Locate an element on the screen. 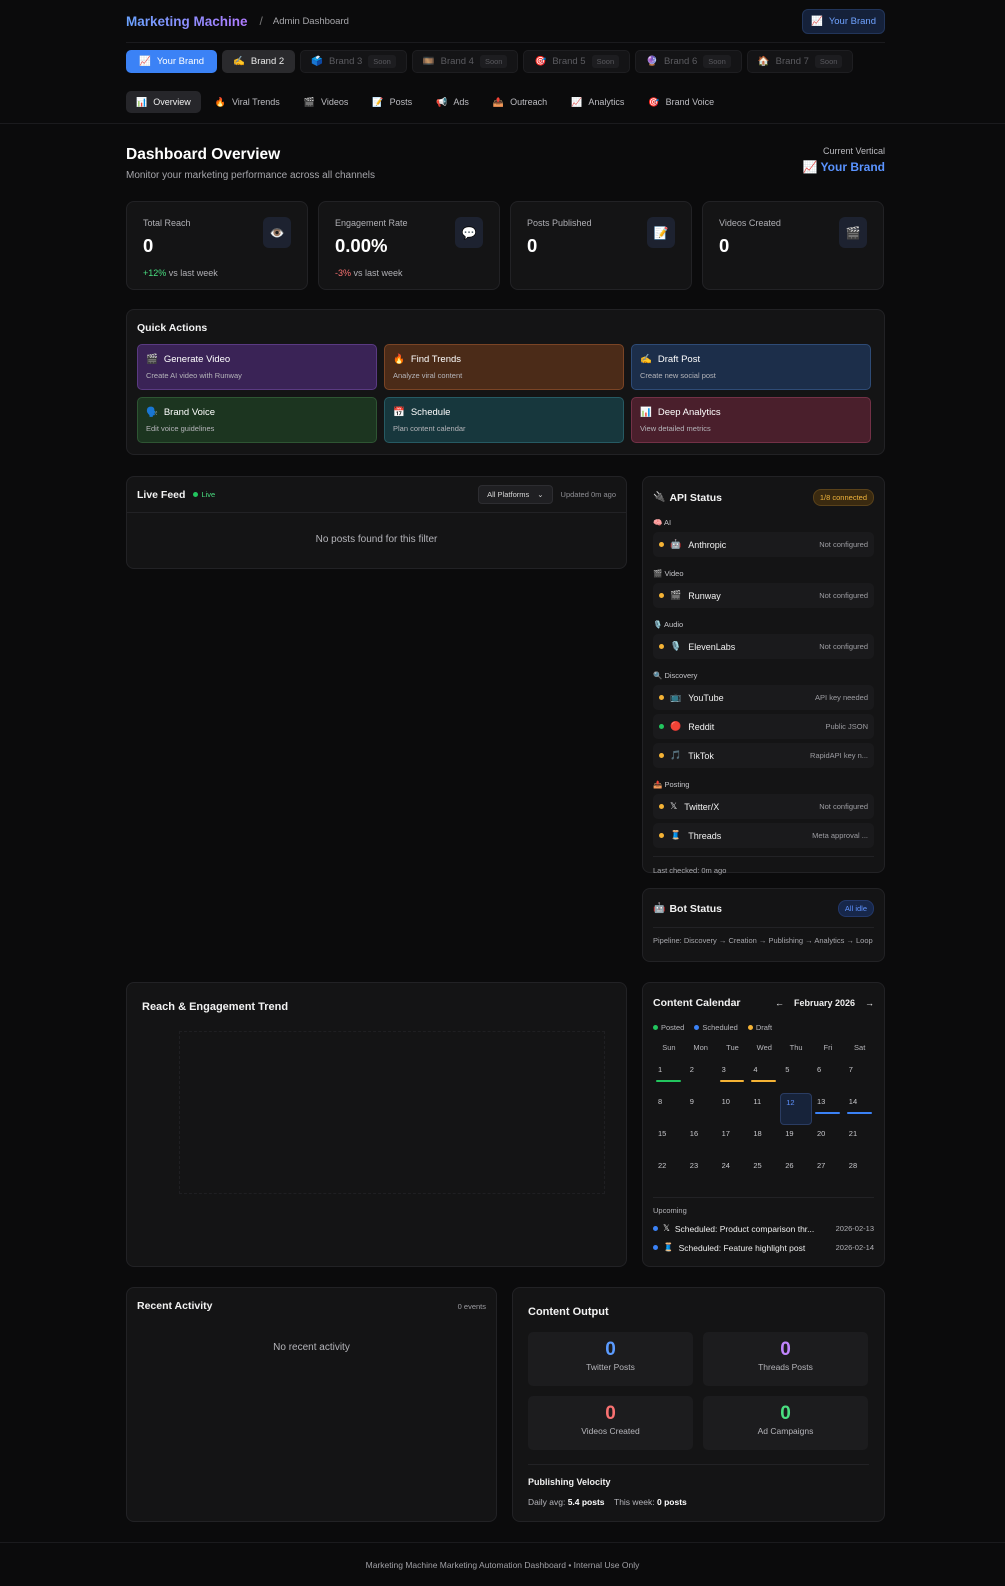  calendar-day: 8 is located at coordinates (669, 1109).